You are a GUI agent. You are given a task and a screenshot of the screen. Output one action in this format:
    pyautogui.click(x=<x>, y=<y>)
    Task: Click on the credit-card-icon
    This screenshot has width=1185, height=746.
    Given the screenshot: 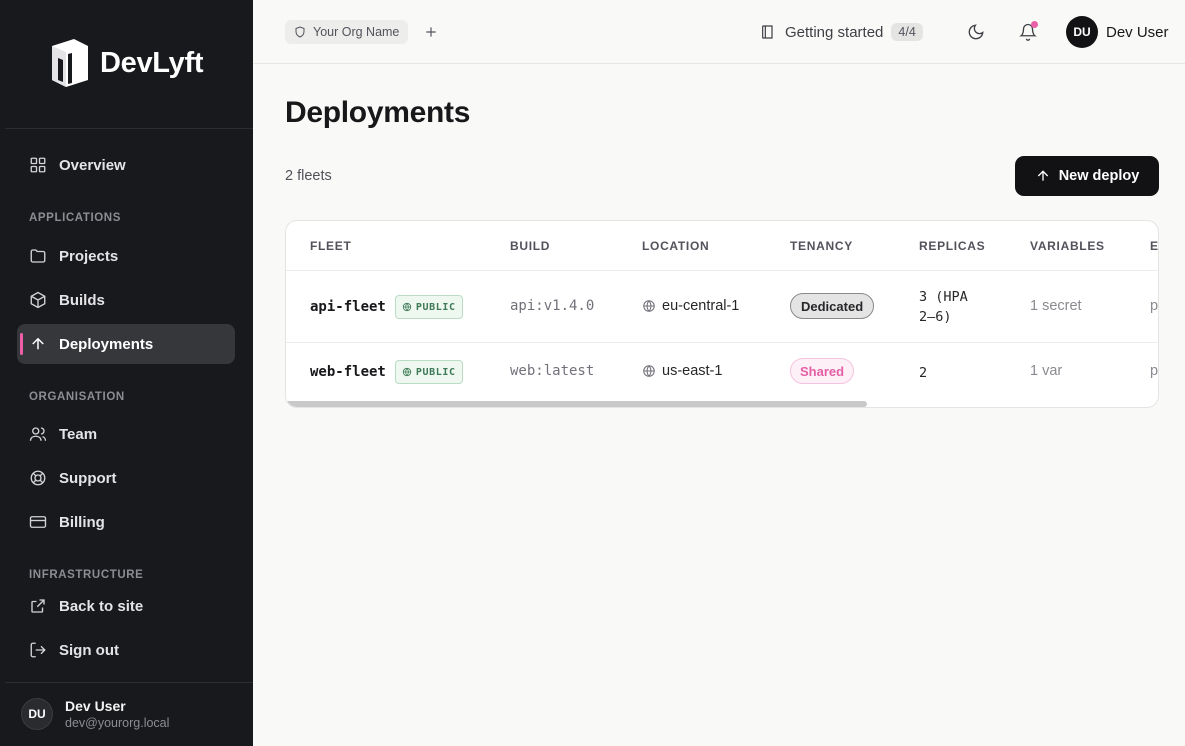 What is the action you would take?
    pyautogui.click(x=38, y=522)
    